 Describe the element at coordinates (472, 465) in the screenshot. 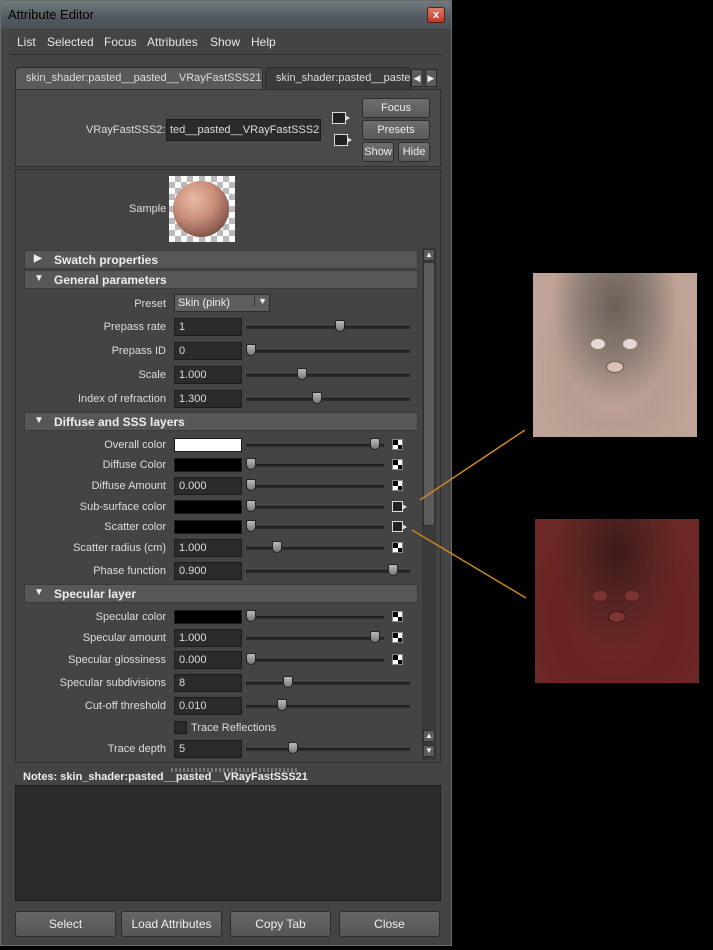

I see `connector-subsurface` at that location.